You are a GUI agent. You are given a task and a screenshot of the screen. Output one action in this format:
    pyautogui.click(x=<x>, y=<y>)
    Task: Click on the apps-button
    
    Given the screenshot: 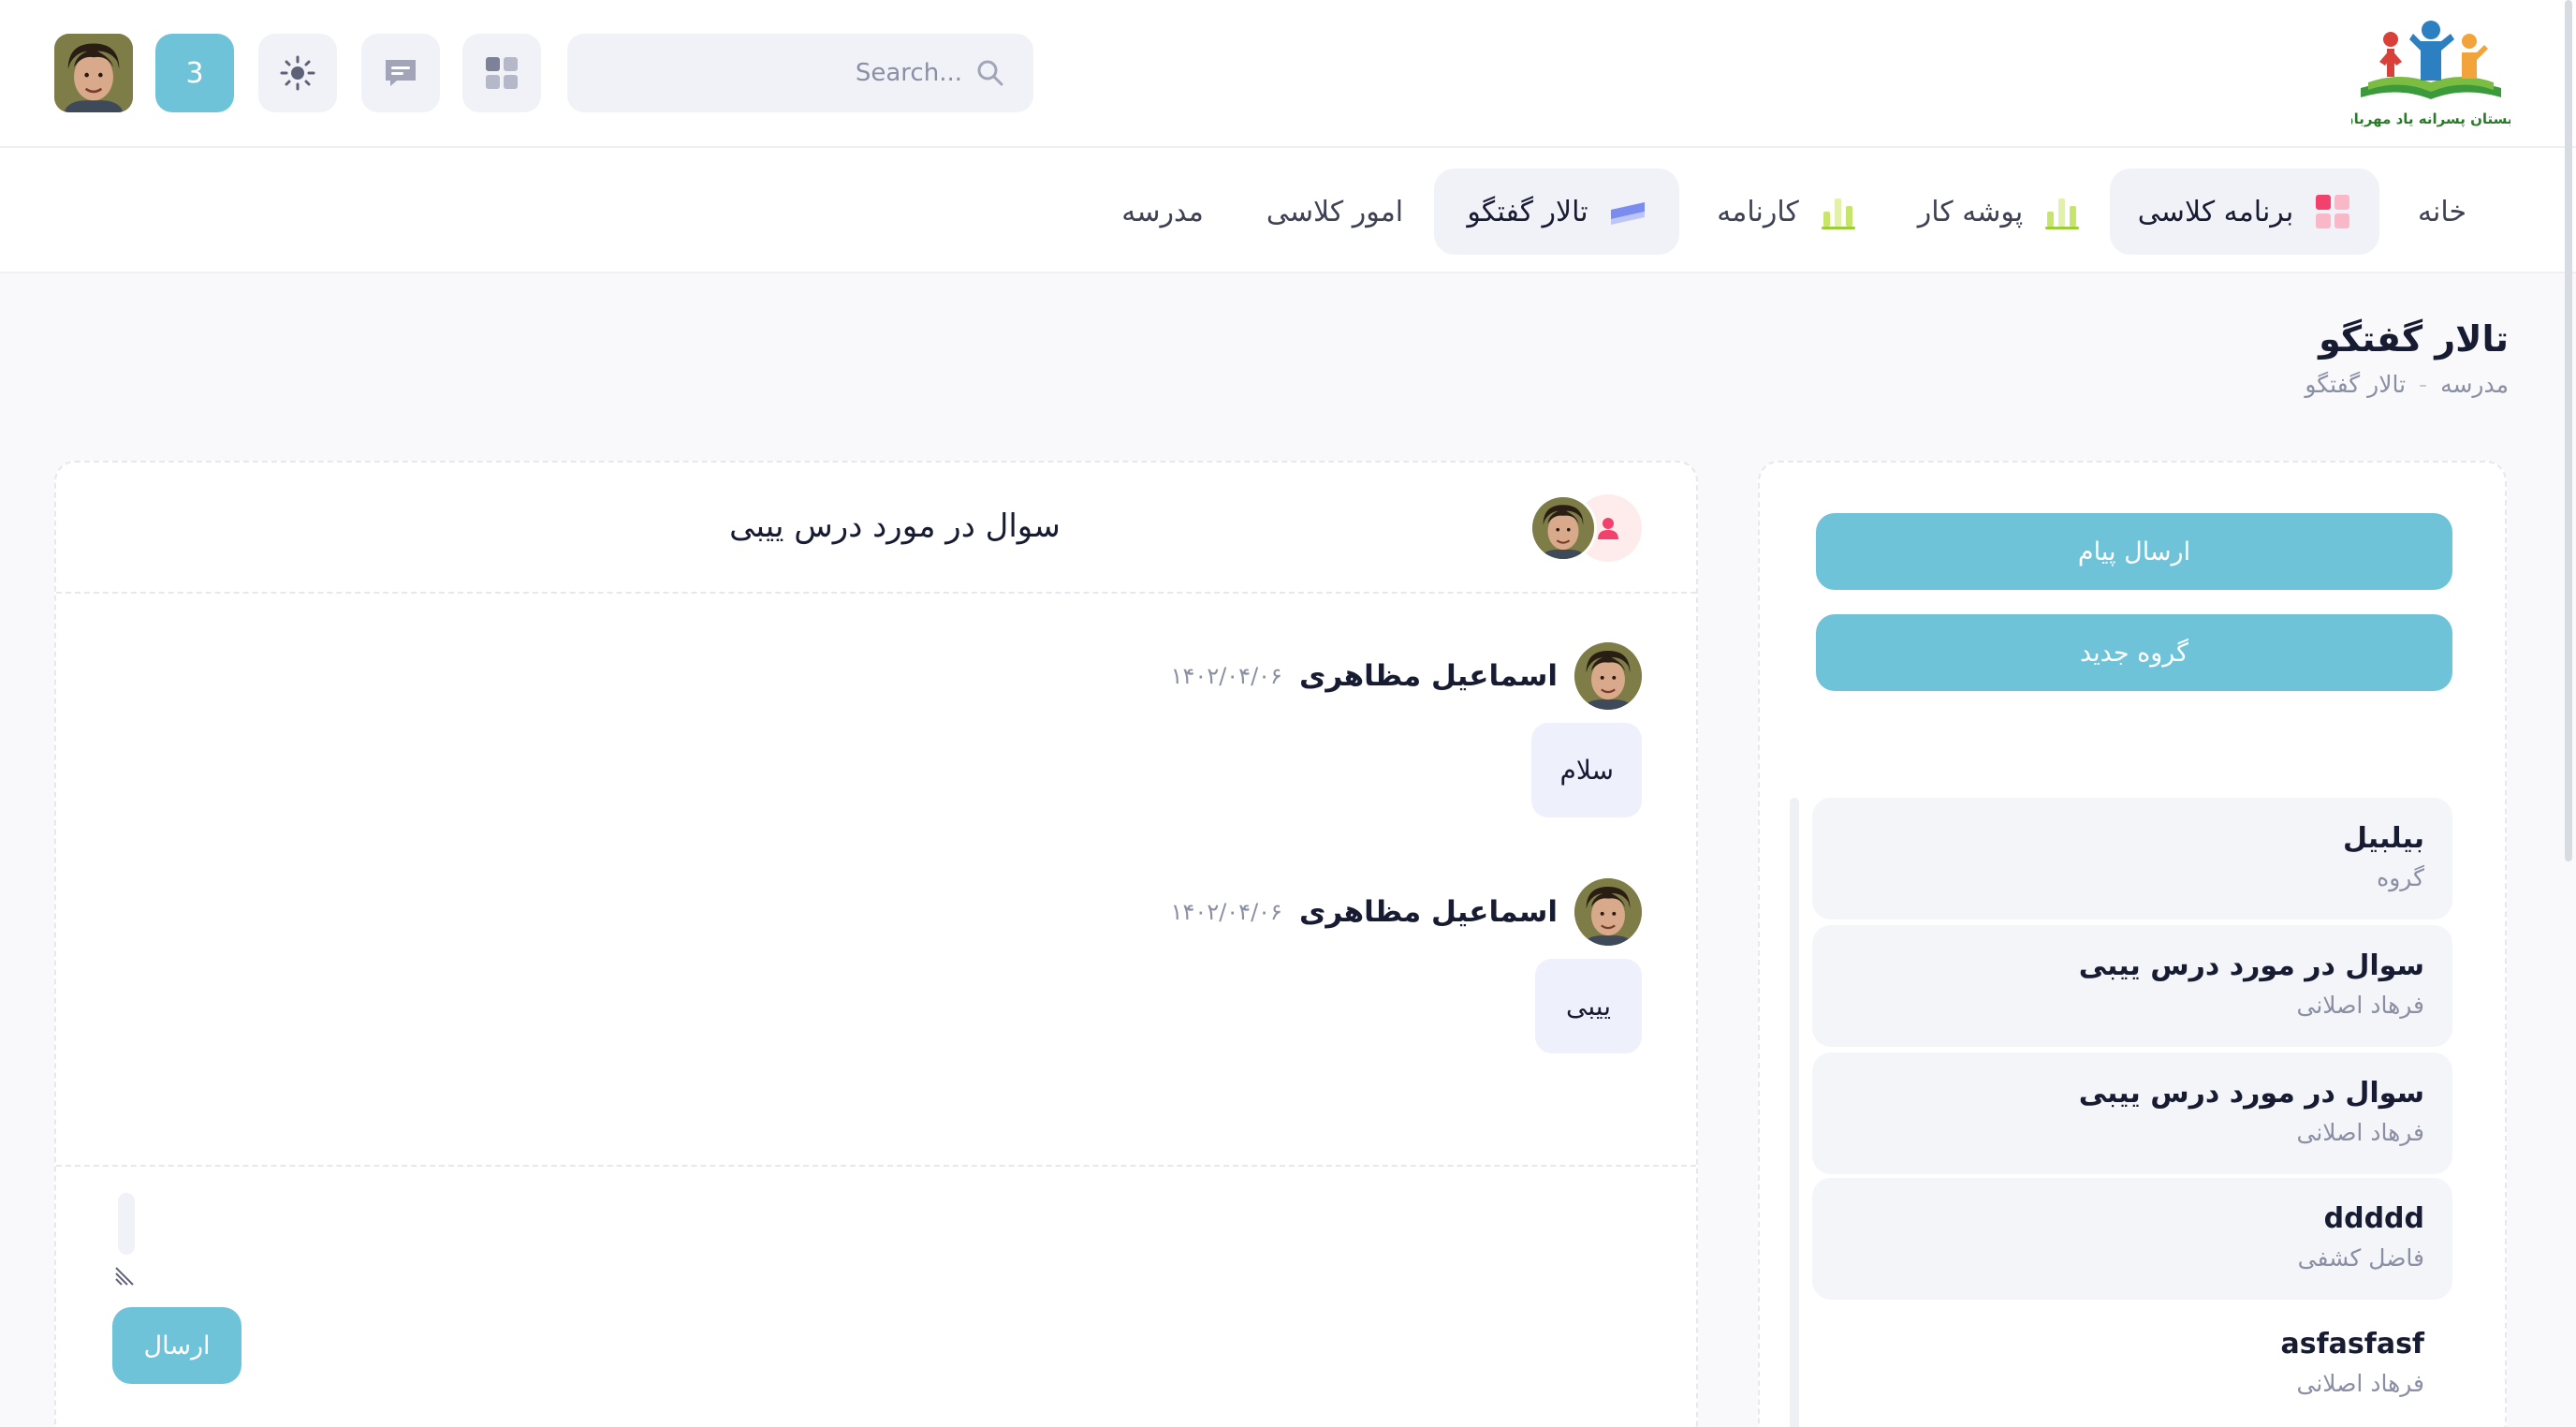 What is the action you would take?
    pyautogui.click(x=501, y=73)
    